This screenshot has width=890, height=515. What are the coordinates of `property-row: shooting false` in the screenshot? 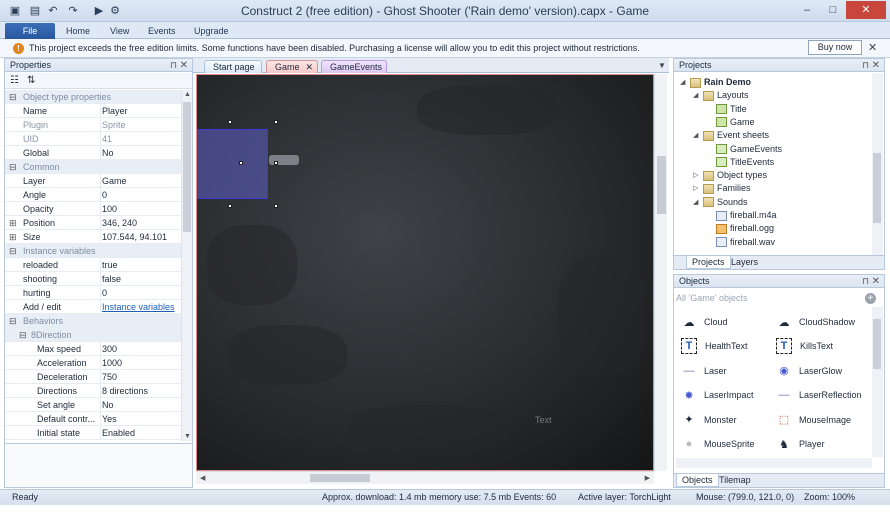 It's located at (93, 279).